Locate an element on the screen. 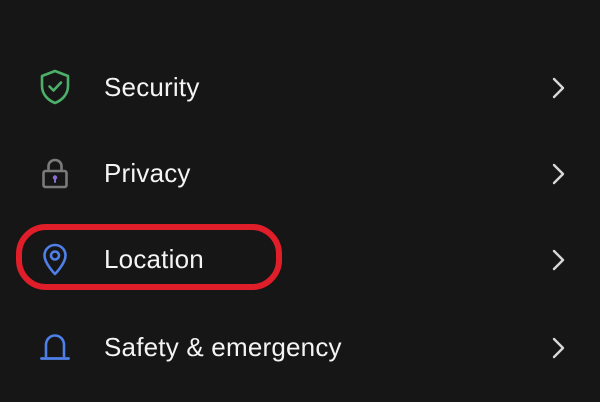 The width and height of the screenshot is (600, 402). map-pin-icon is located at coordinates (55, 259).